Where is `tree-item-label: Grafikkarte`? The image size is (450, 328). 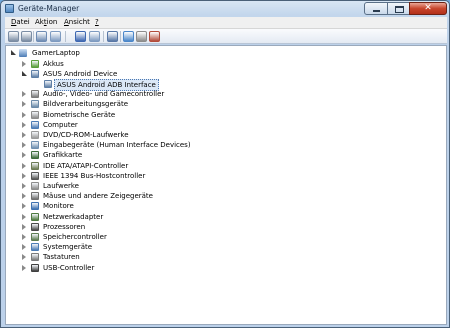
tree-item-label: Grafikkarte is located at coordinates (63, 155).